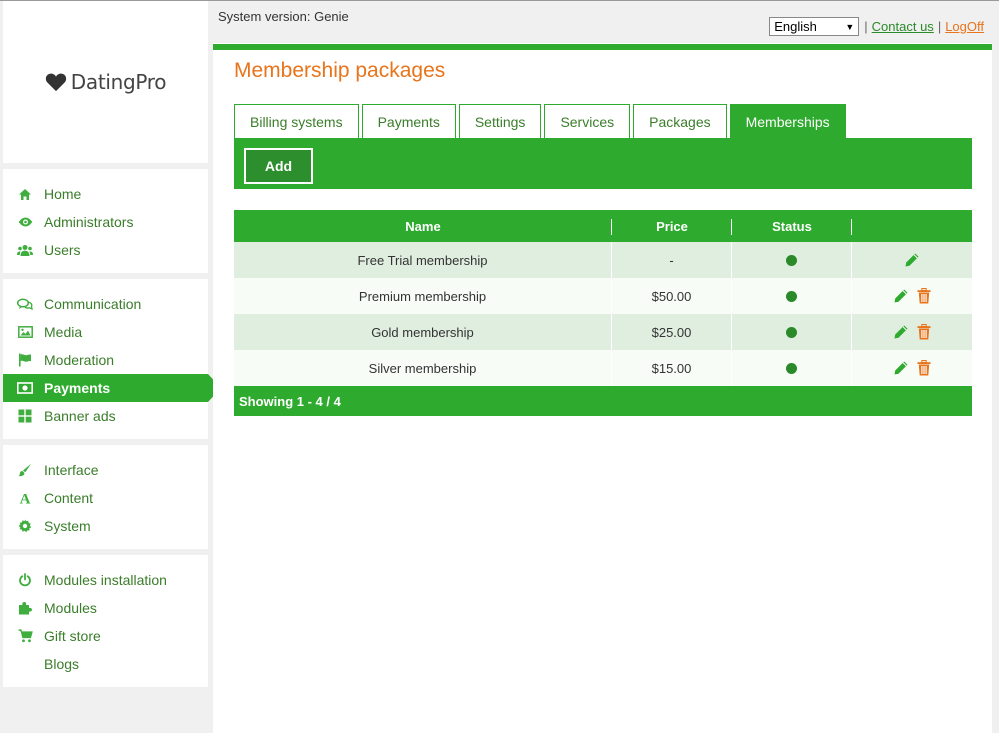  What do you see at coordinates (340, 70) in the screenshot?
I see `page-title: Membership packages` at bounding box center [340, 70].